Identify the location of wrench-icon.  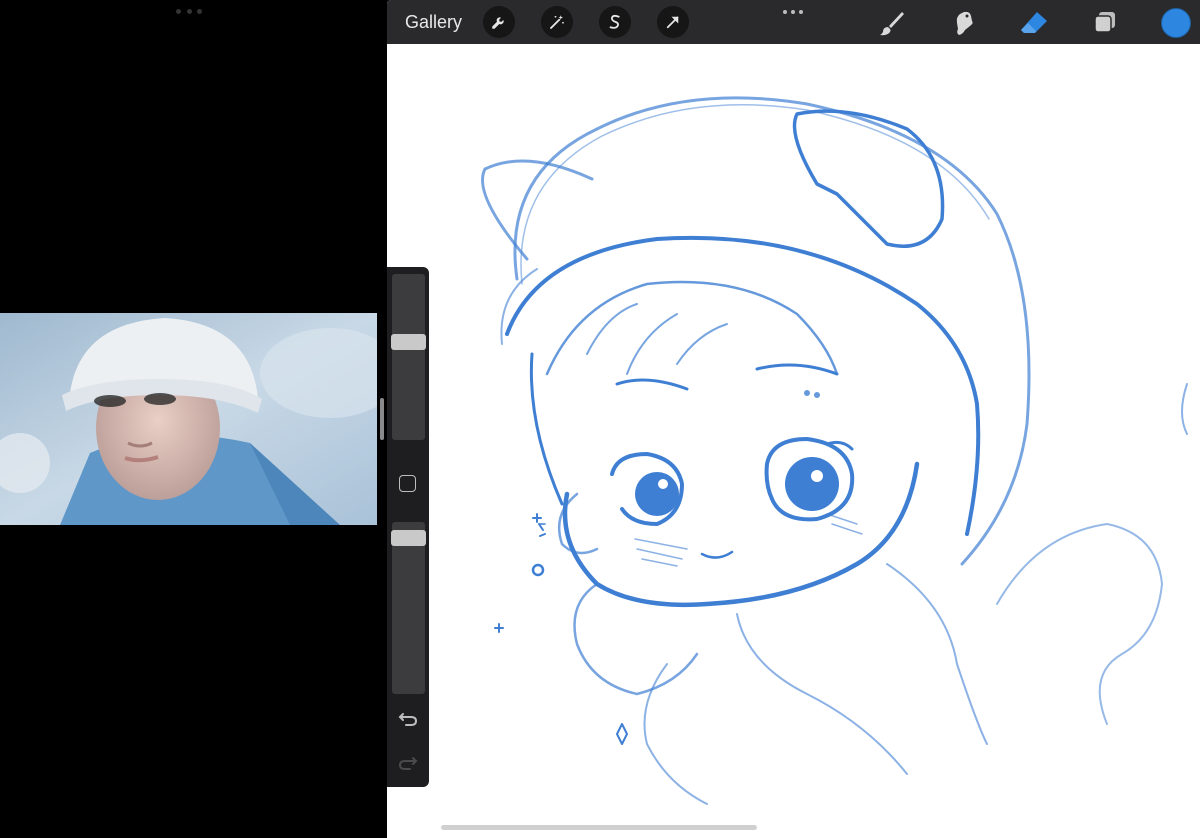
(498, 23).